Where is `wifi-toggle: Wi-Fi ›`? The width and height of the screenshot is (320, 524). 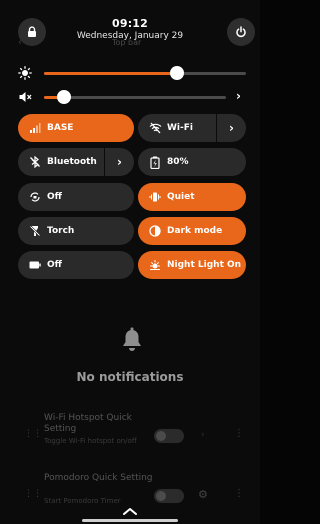 wifi-toggle: Wi-Fi › is located at coordinates (192, 128).